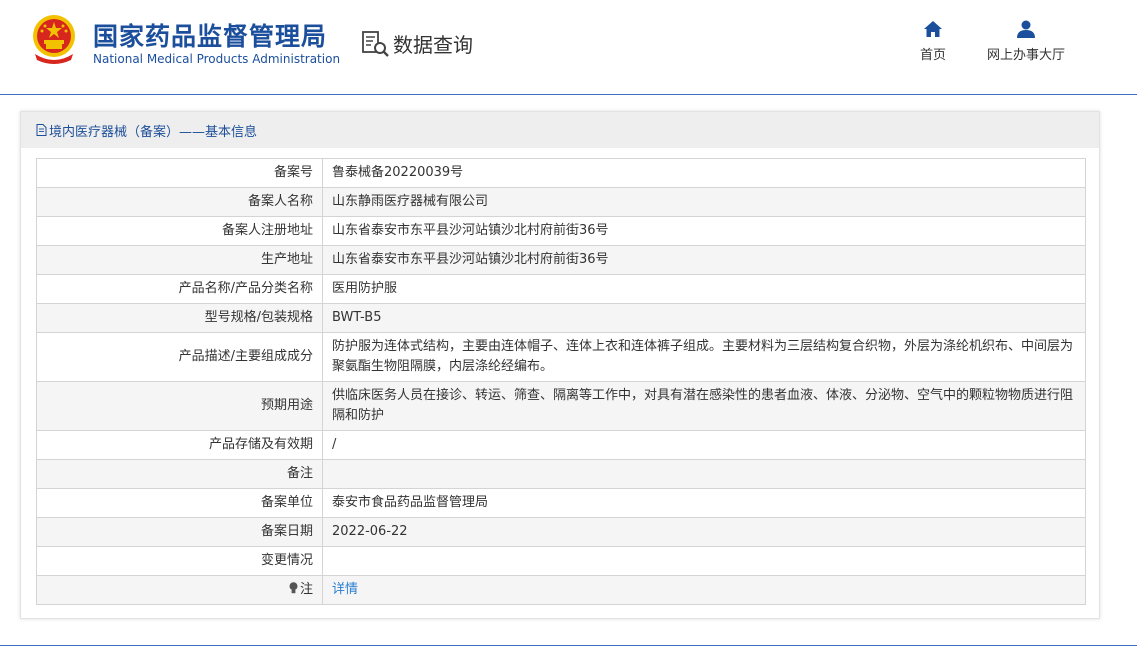 The width and height of the screenshot is (1137, 651). Describe the element at coordinates (568, 94) in the screenshot. I see `header-divider` at that location.